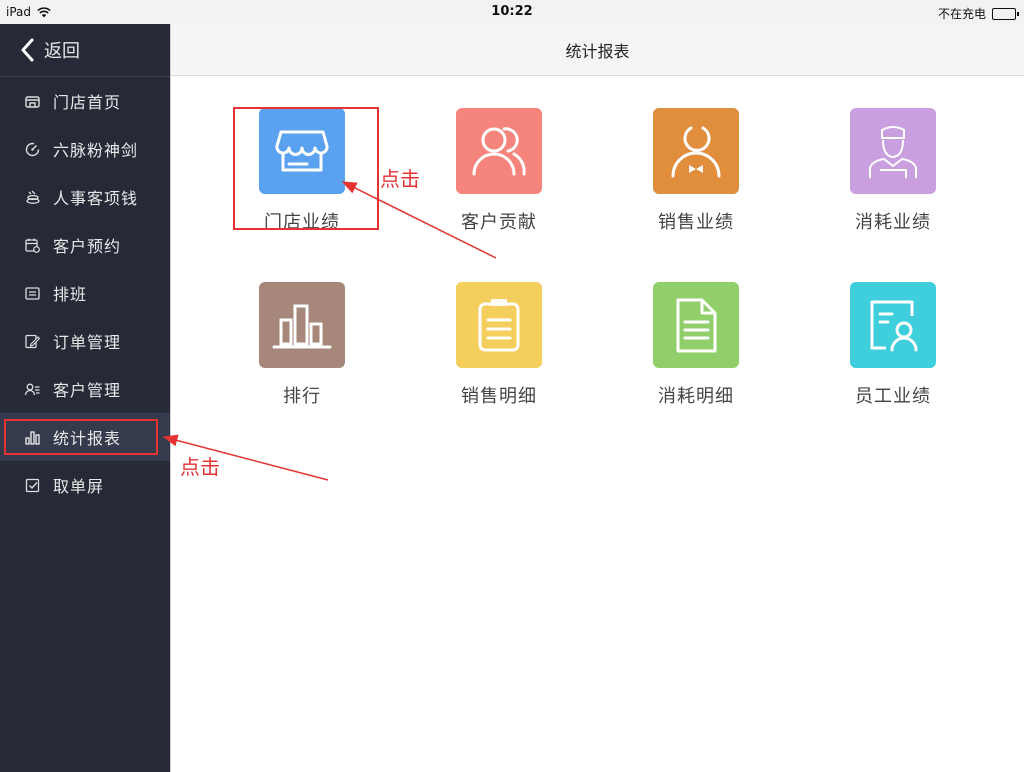 Image resolution: width=1024 pixels, height=772 pixels. I want to click on sidebar-item-schedule: 排班, so click(85, 293).